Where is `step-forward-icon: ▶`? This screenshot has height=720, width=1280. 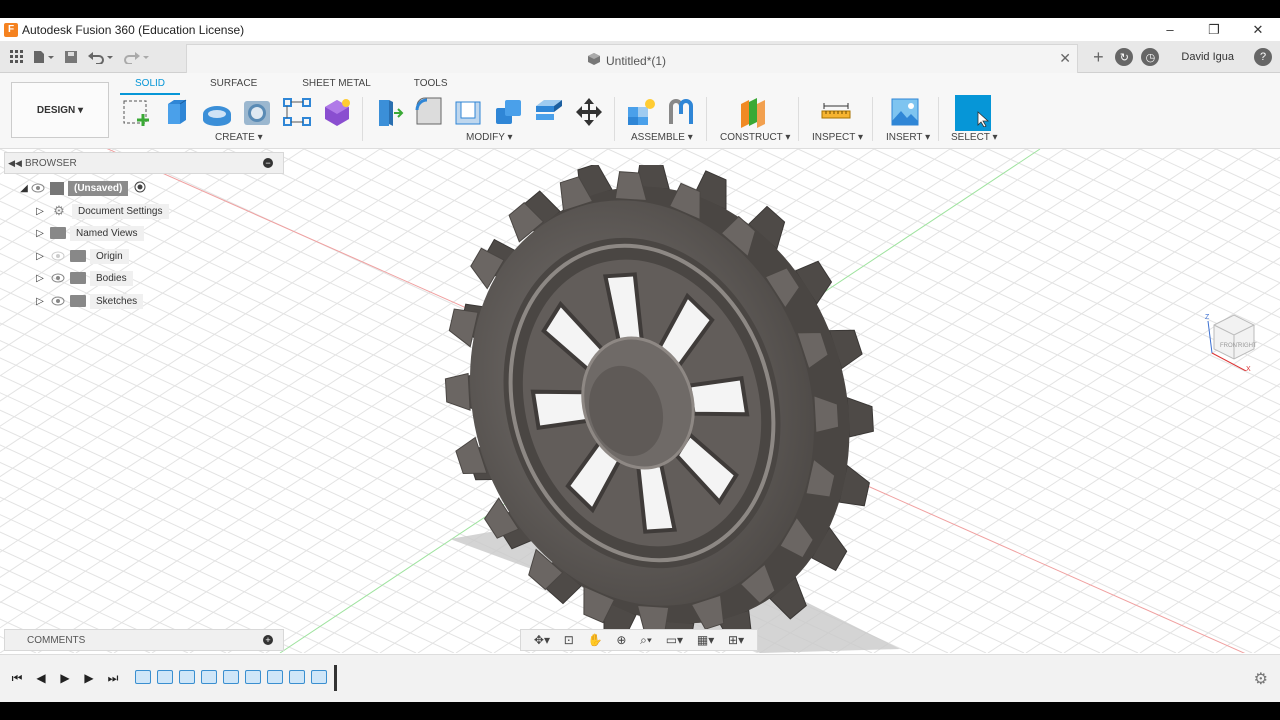 step-forward-icon: ▶ is located at coordinates (89, 678).